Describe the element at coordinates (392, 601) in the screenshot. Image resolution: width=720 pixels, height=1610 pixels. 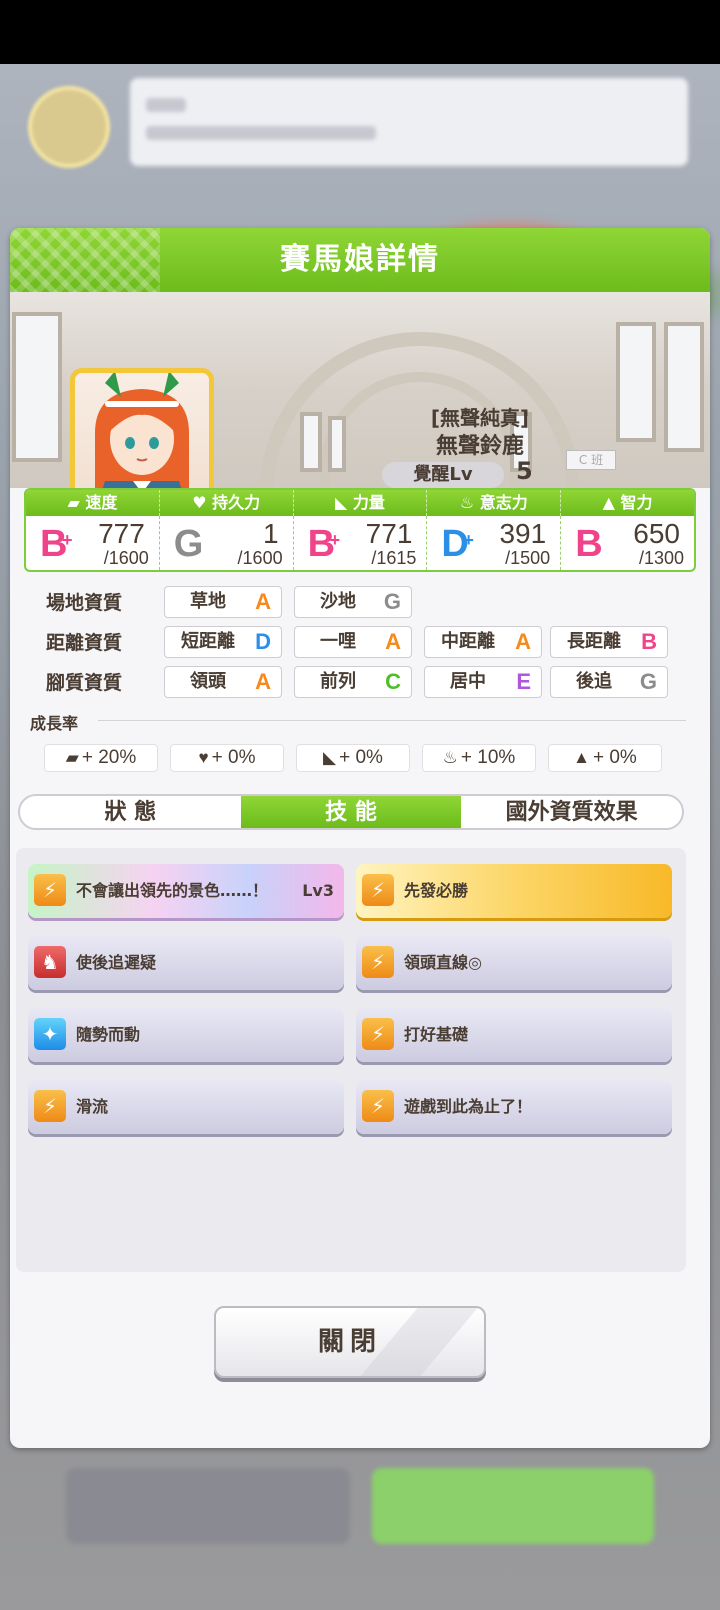
I see `aptitude-grade: G` at that location.